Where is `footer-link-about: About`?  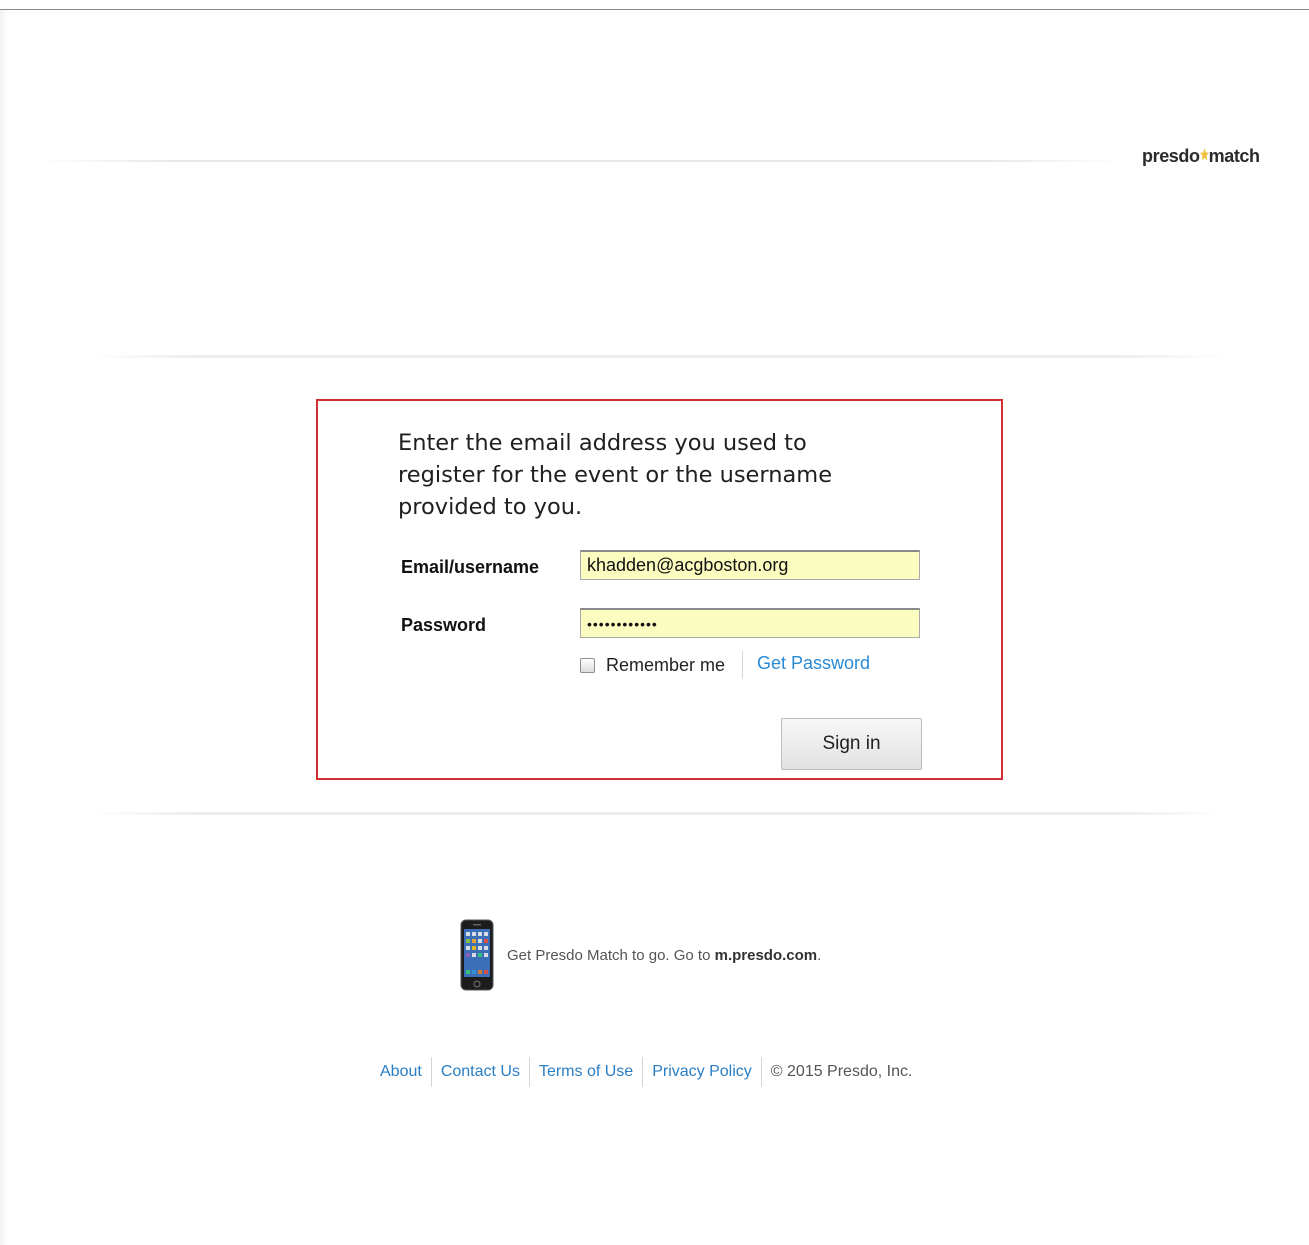 footer-link-about: About is located at coordinates (401, 1072).